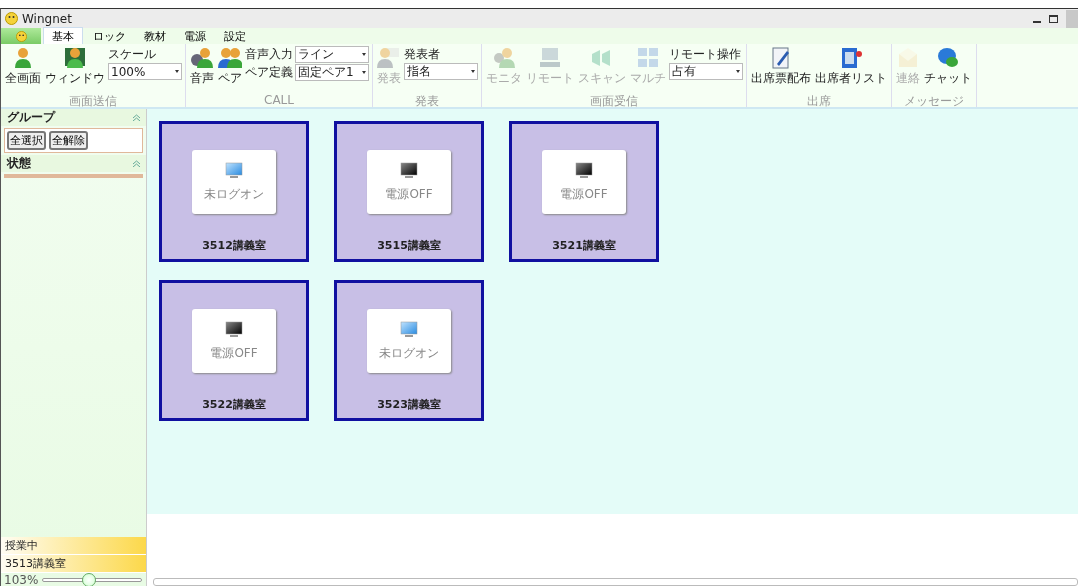 The width and height of the screenshot is (1078, 586). What do you see at coordinates (234, 245) in the screenshot?
I see `room-name: 3512講義室` at bounding box center [234, 245].